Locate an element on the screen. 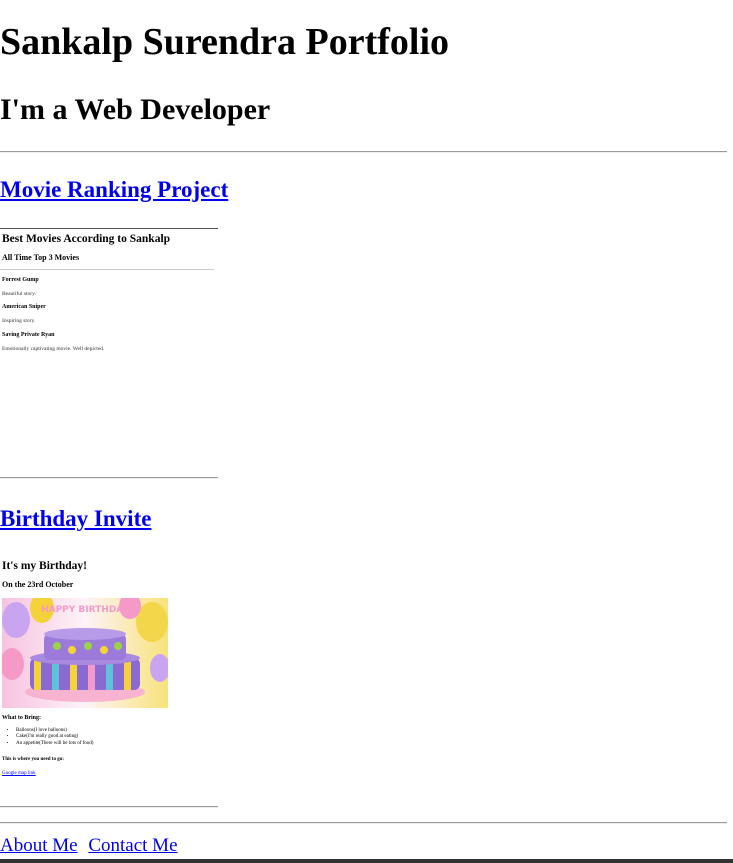 Image resolution: width=733 pixels, height=863 pixels. bottom-border is located at coordinates (366, 861).